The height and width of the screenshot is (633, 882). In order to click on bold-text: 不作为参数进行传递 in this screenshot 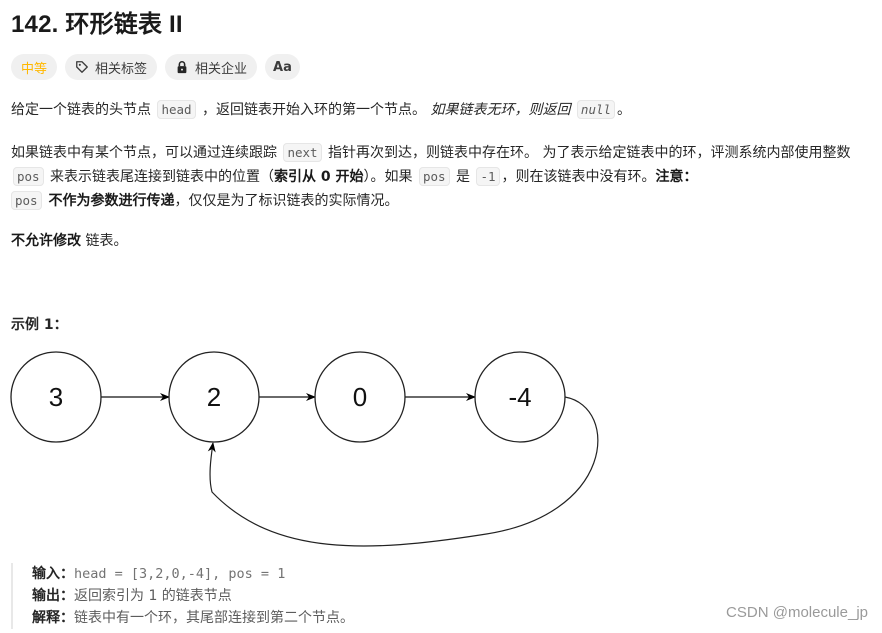, I will do `click(109, 201)`.